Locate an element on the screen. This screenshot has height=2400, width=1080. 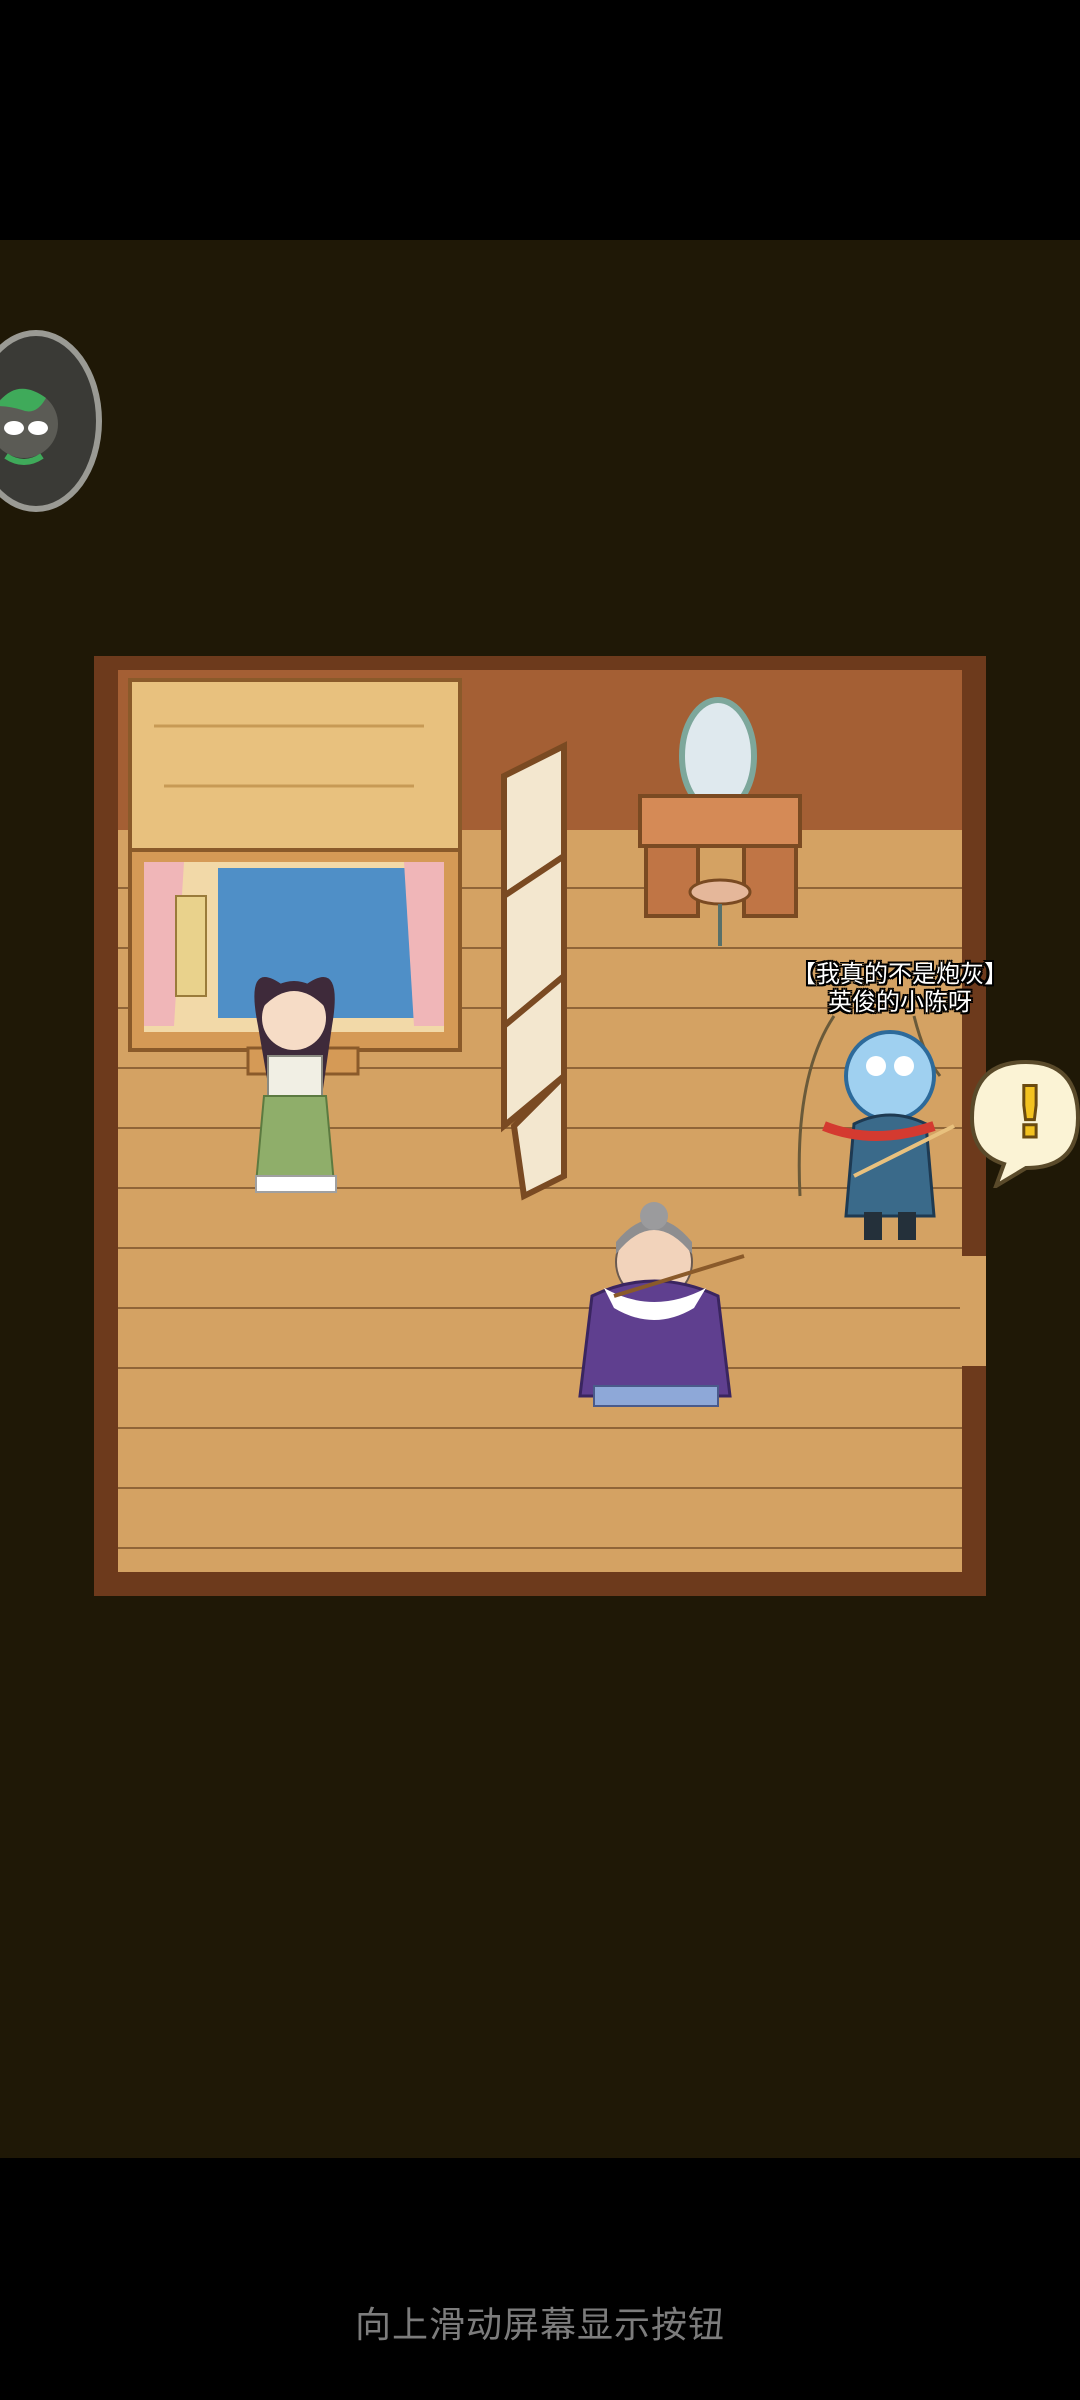
swipe-hint-text: 向上滑动屏幕显示按钮 is located at coordinates (539, 2325).